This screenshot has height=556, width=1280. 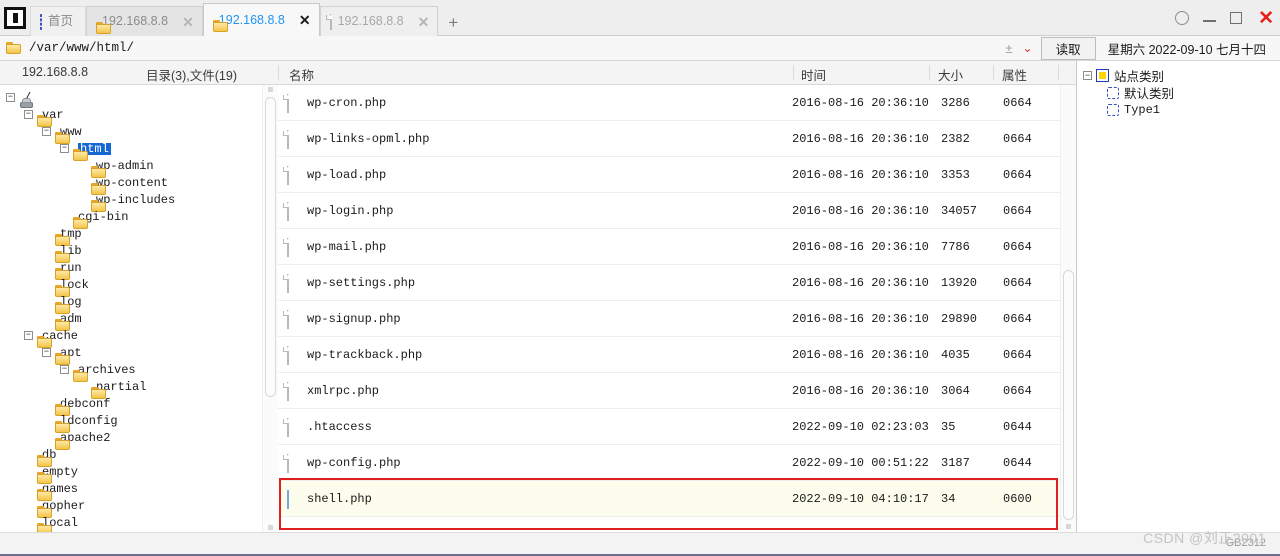 What do you see at coordinates (138, 437) in the screenshot?
I see `tree-item: apache2` at bounding box center [138, 437].